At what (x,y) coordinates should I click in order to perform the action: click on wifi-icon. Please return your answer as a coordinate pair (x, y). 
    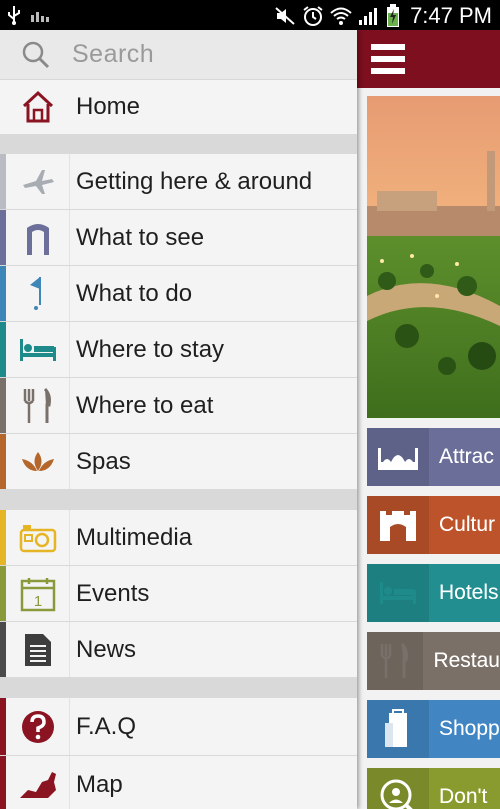
    Looking at the image, I should click on (341, 16).